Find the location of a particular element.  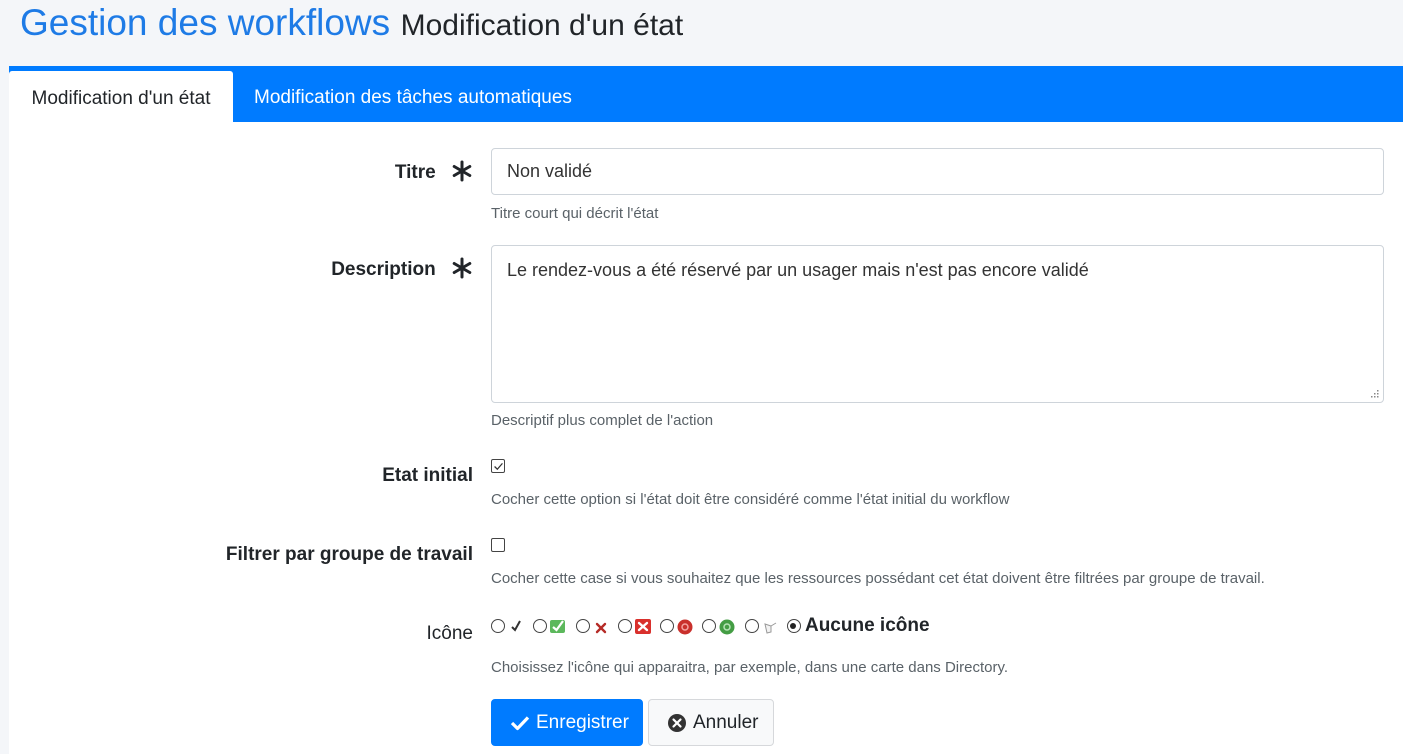

title-help-text: Titre court qui décrit l'état is located at coordinates (575, 213).